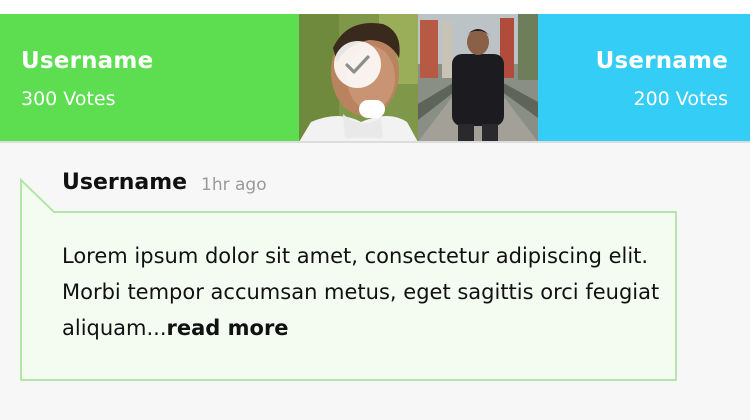 Image resolution: width=750 pixels, height=420 pixels. Describe the element at coordinates (234, 185) in the screenshot. I see `comment-timestamp: 1hr ago` at that location.